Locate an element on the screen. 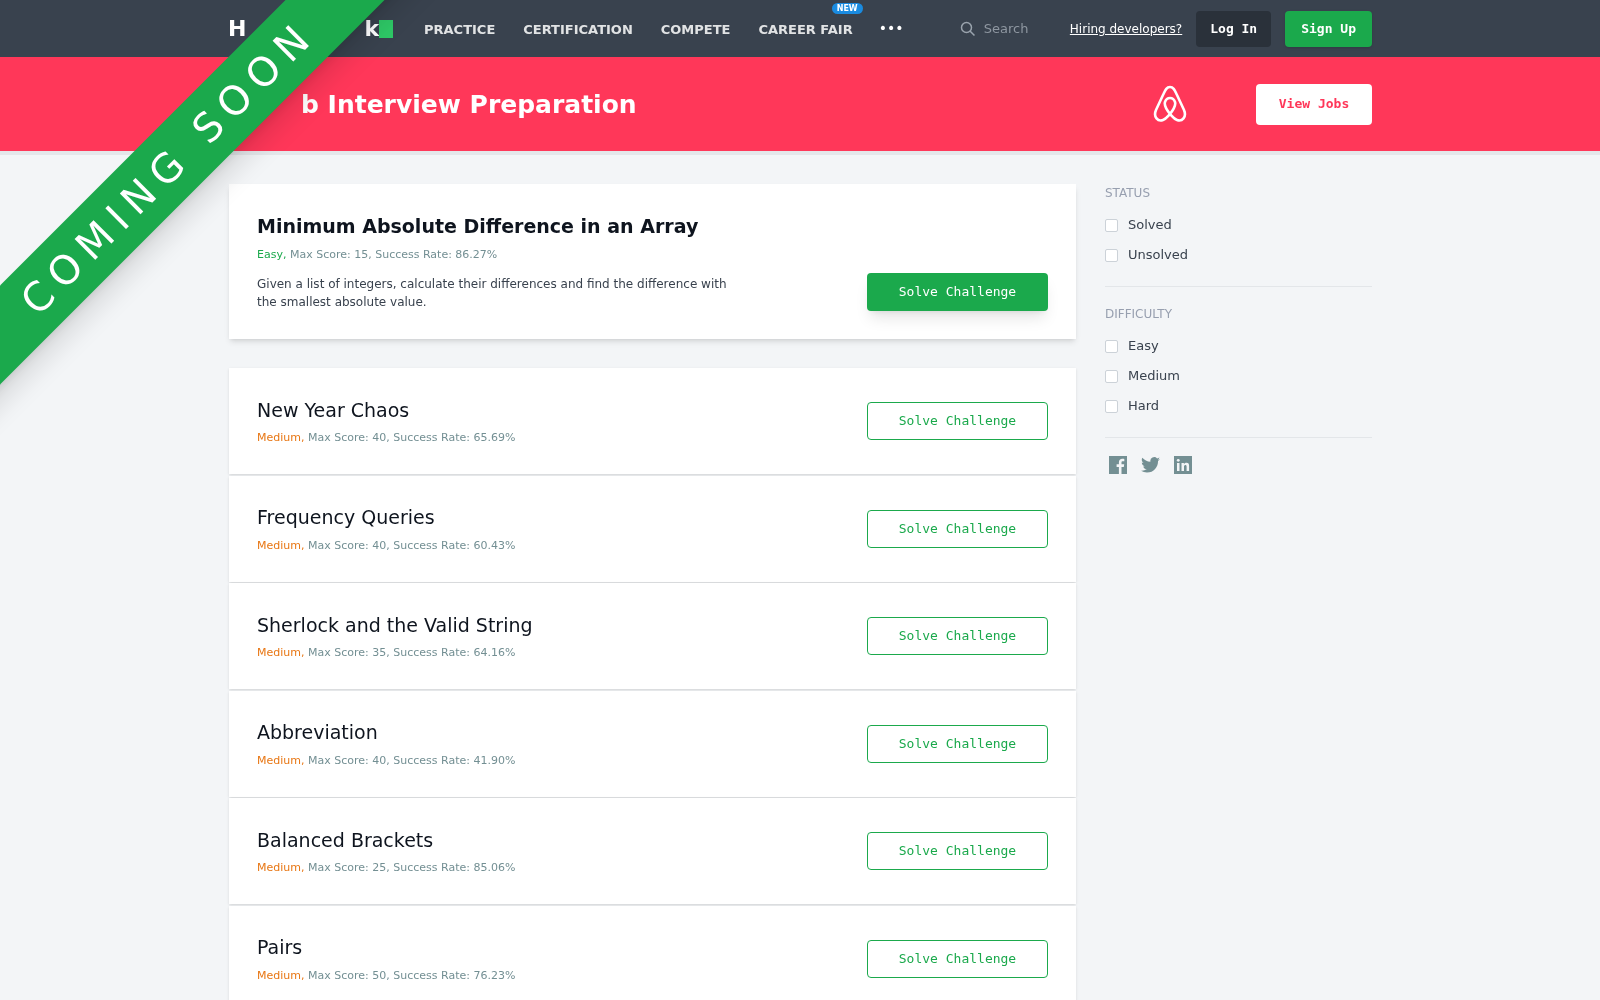 The width and height of the screenshot is (1600, 1000). challenge-description: Given a list of integers, calculate their differences and find the difference with the smallest absolute value. is located at coordinates (492, 293).